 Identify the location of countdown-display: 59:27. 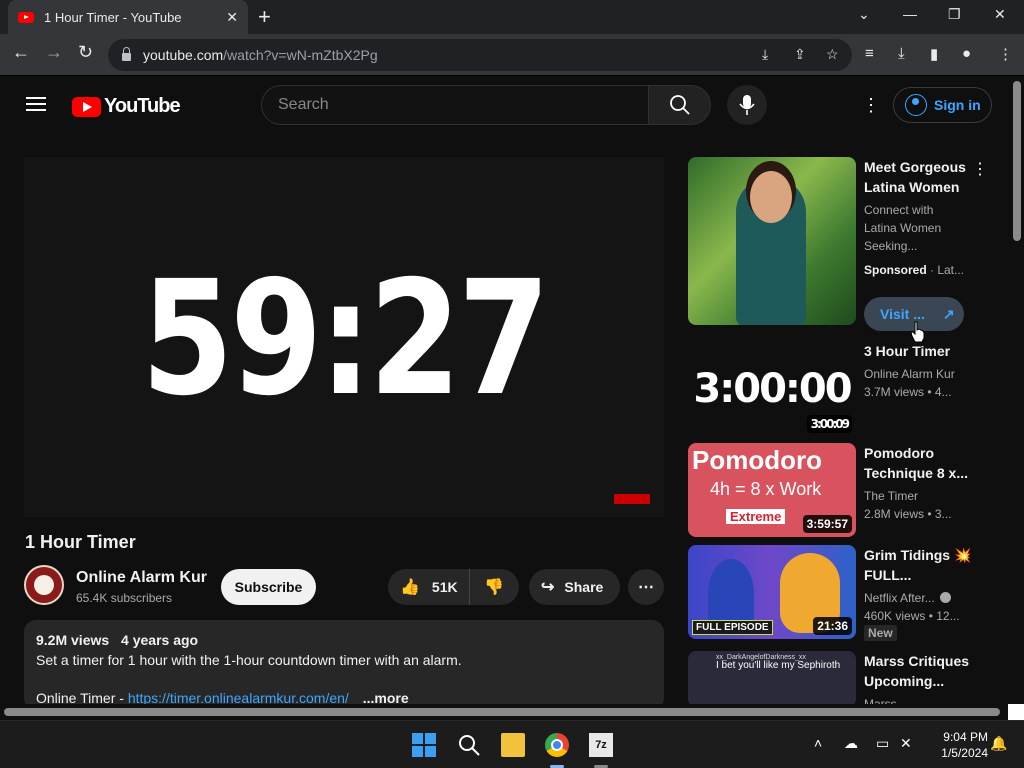
(345, 339).